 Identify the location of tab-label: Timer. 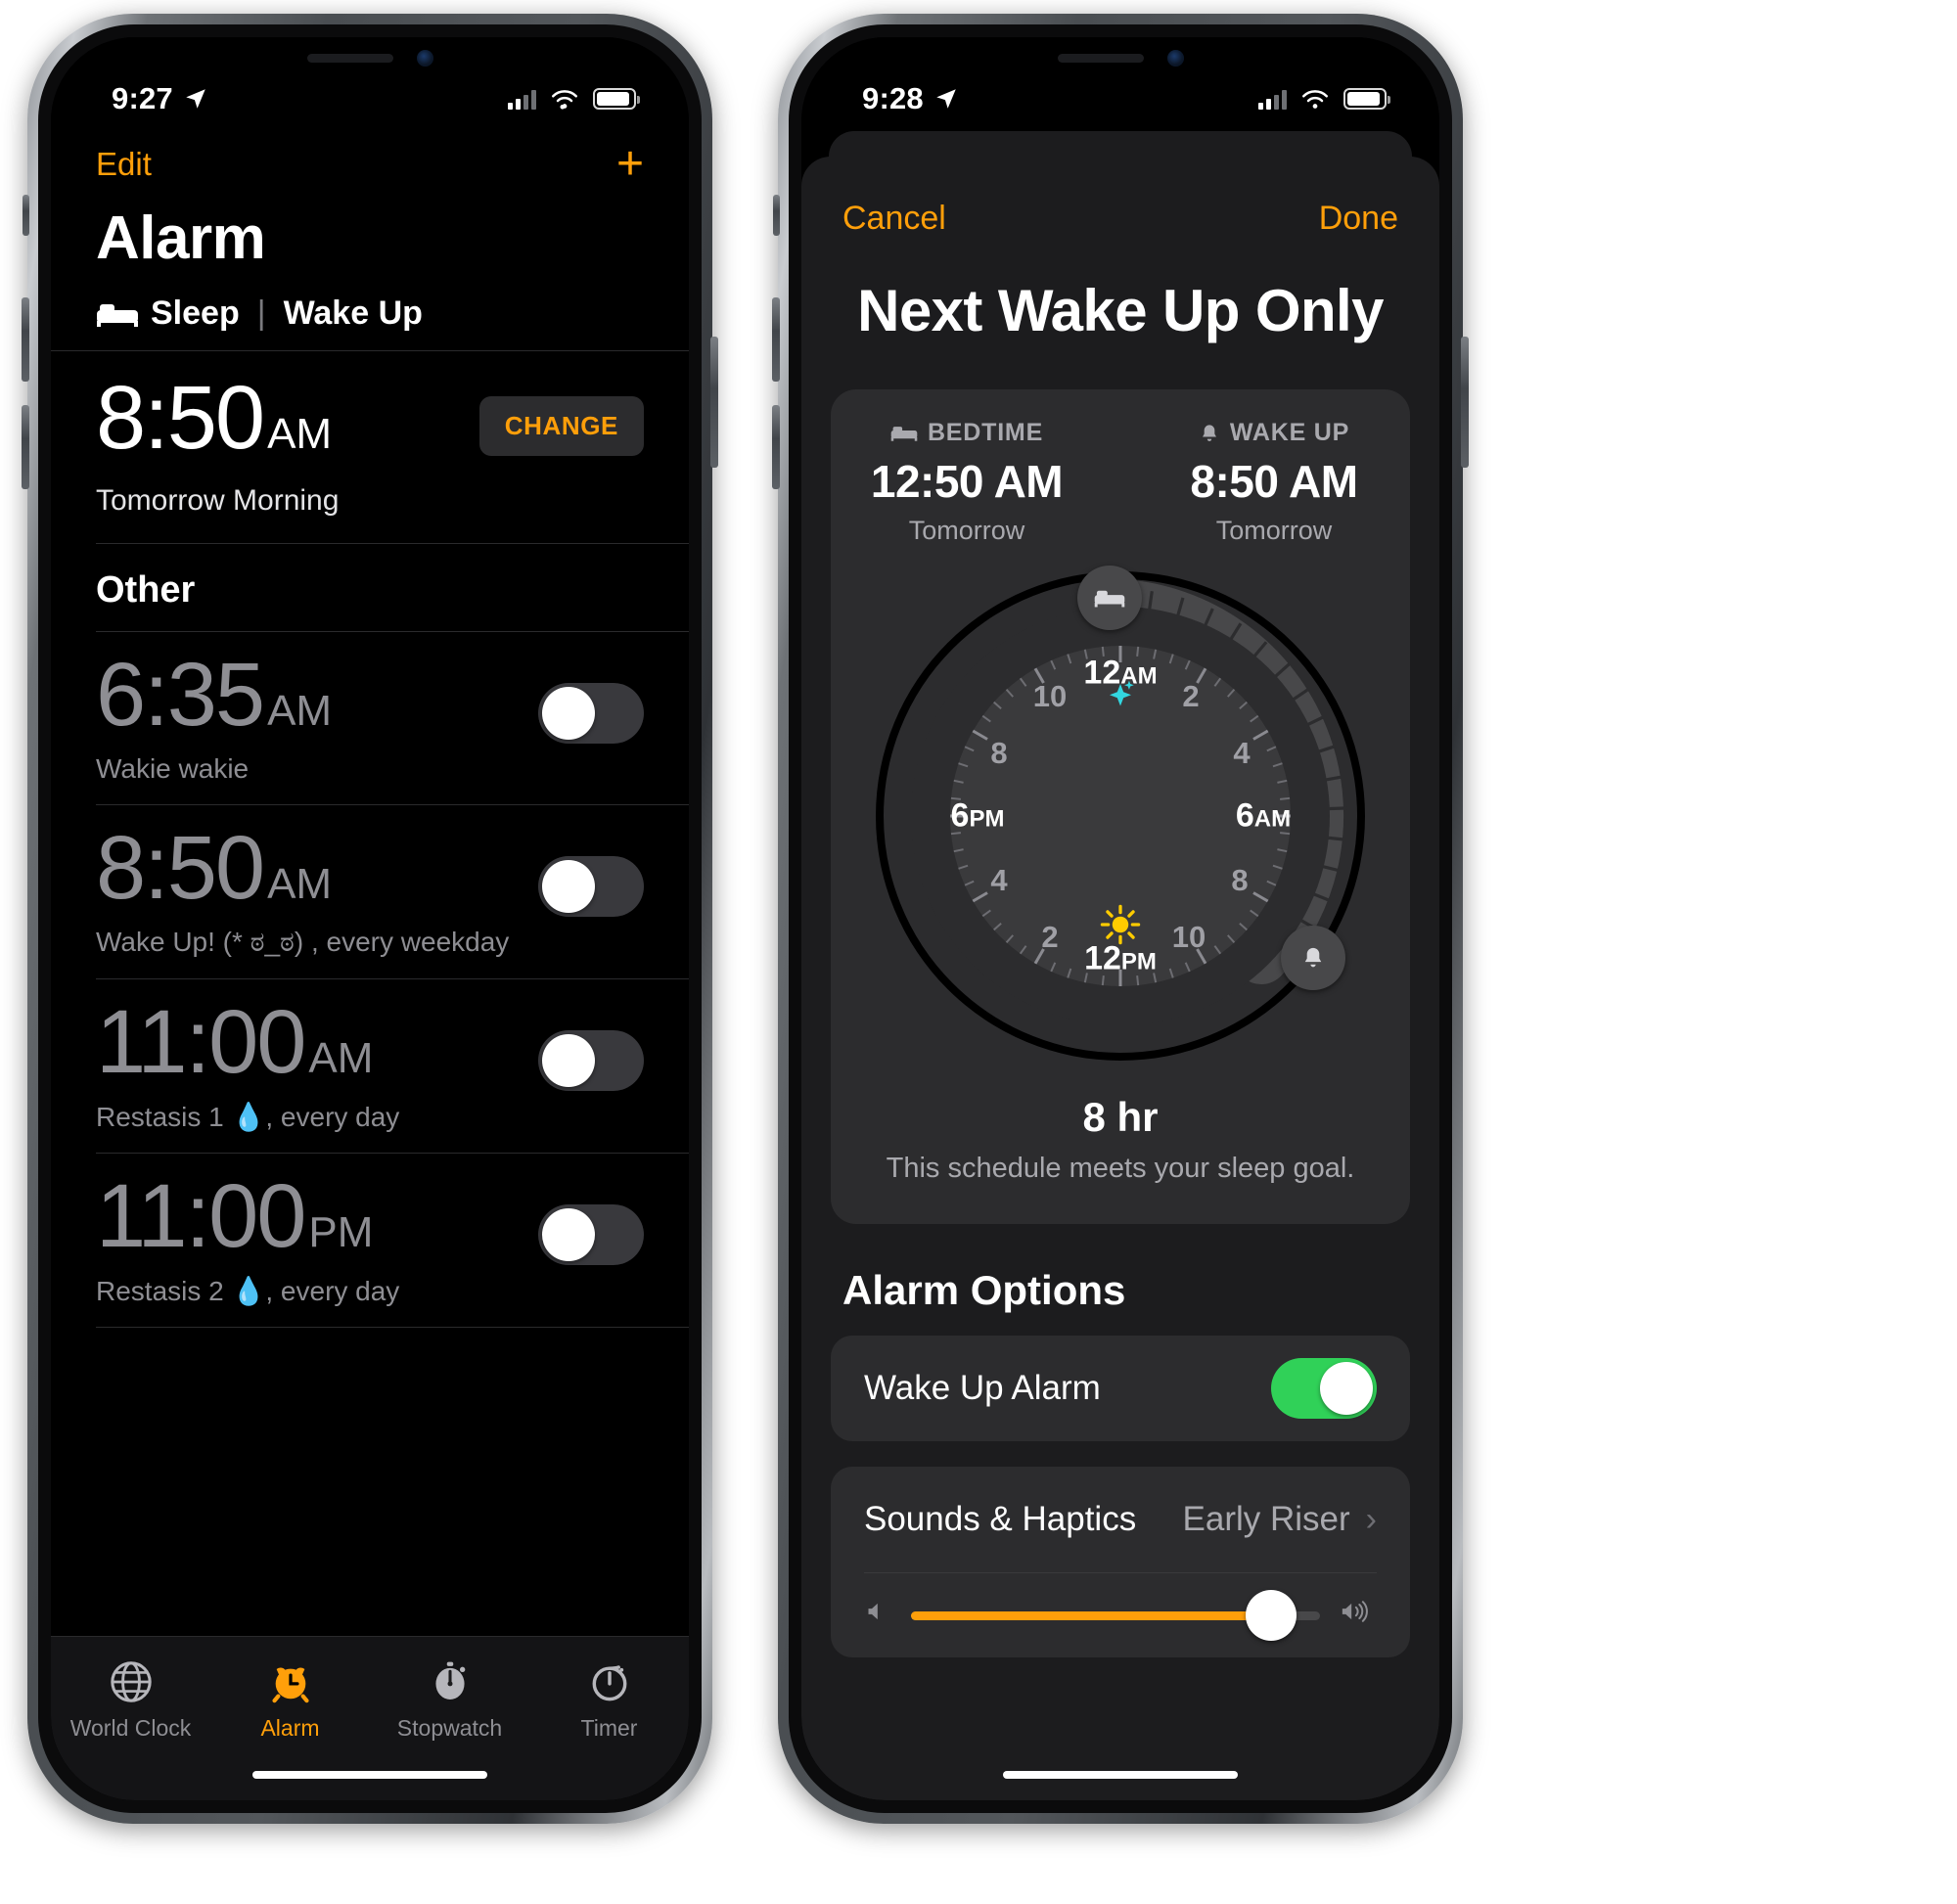
(609, 1728).